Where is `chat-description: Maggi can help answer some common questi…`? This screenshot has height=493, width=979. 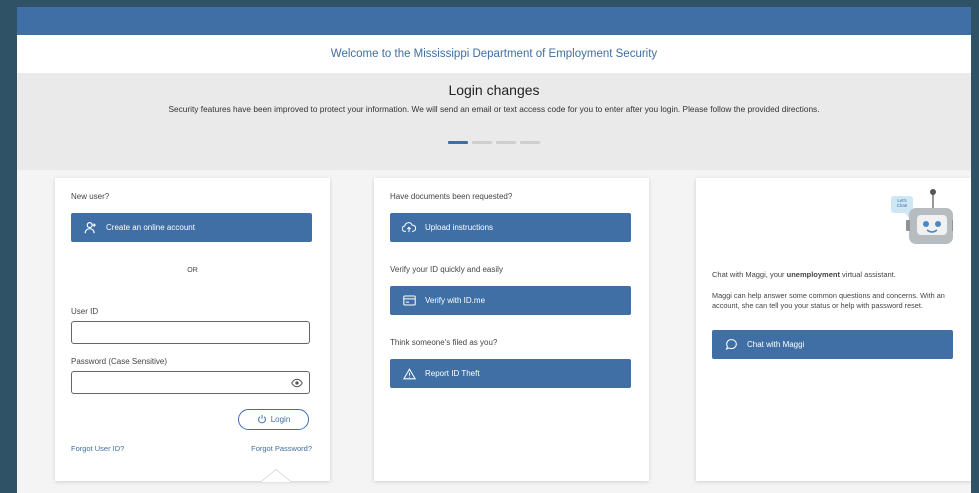
chat-description: Maggi can help answer some common questi… is located at coordinates (828, 300).